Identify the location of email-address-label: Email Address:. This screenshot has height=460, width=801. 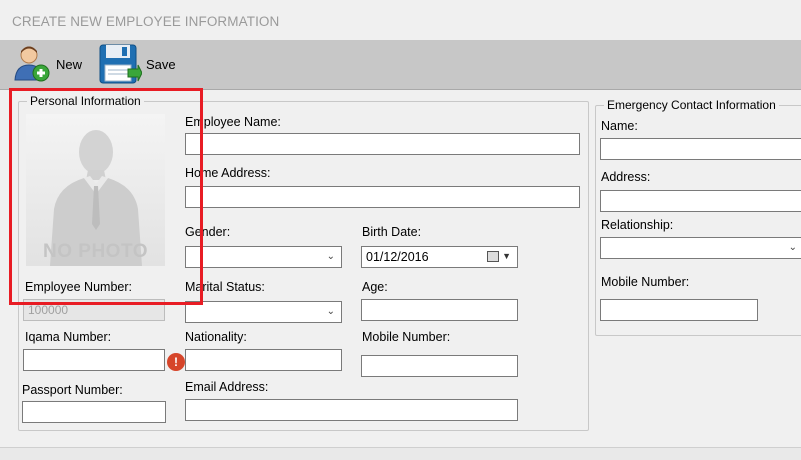
(227, 387).